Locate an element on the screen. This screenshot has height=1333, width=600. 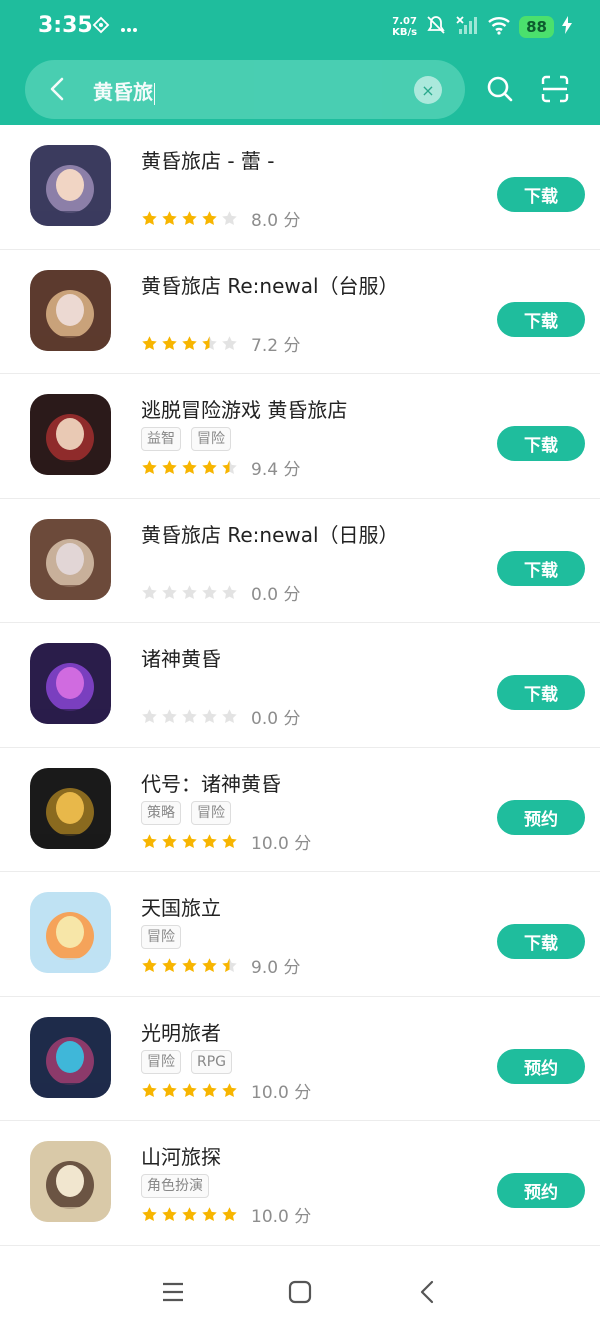
tag-list: 角色扮演 is located at coordinates (175, 1186).